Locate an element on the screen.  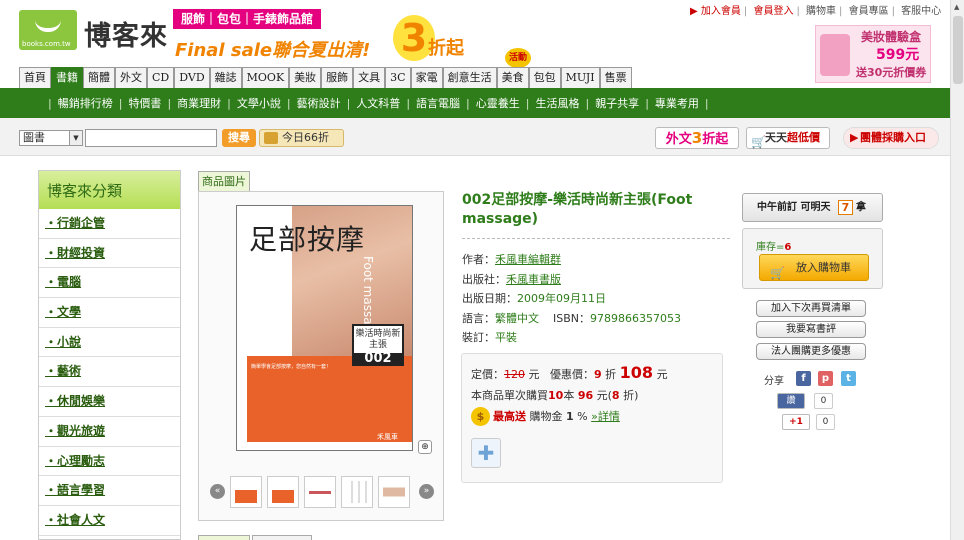
tab-16: MUJI is located at coordinates (580, 77).